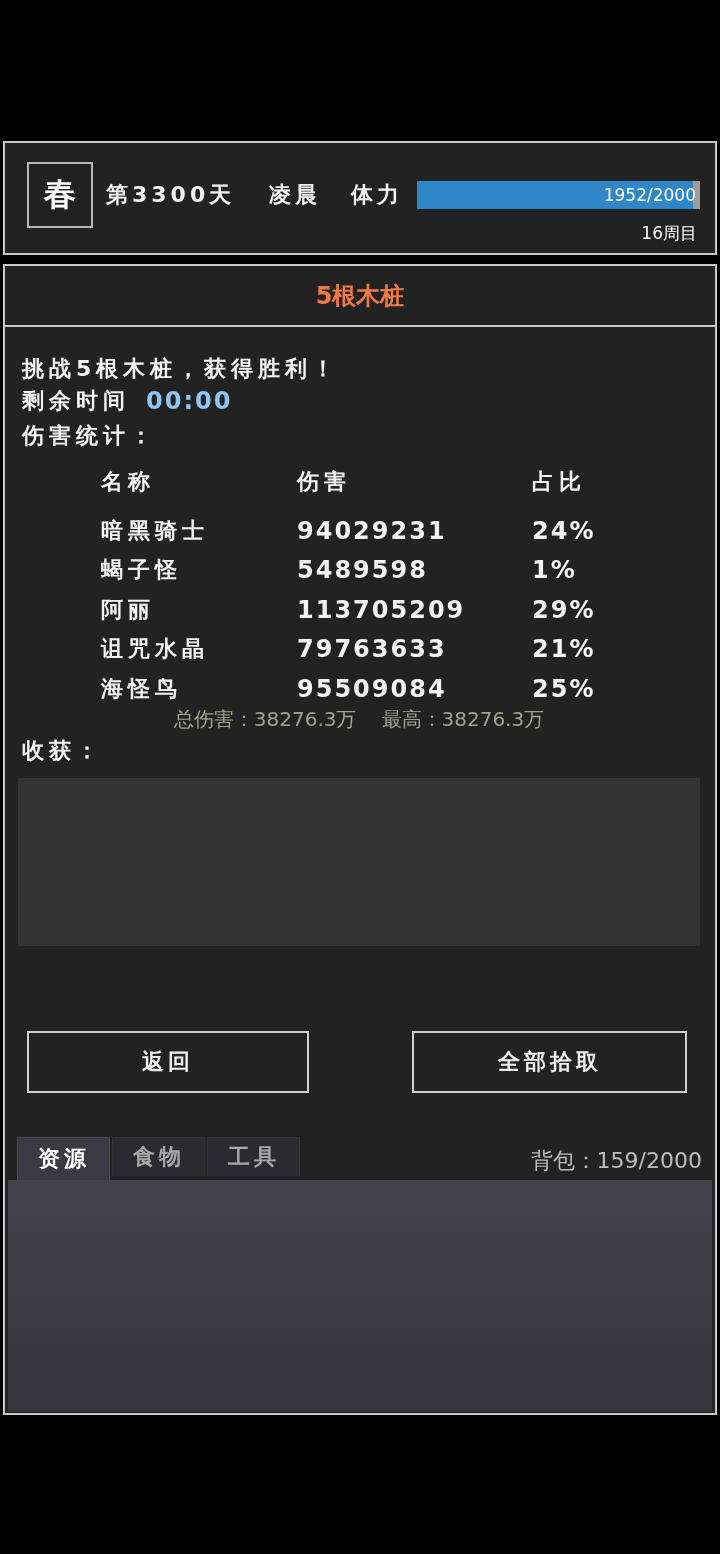 This screenshot has height=1554, width=720. Describe the element at coordinates (564, 530) in the screenshot. I see `share-cell: 24%` at that location.